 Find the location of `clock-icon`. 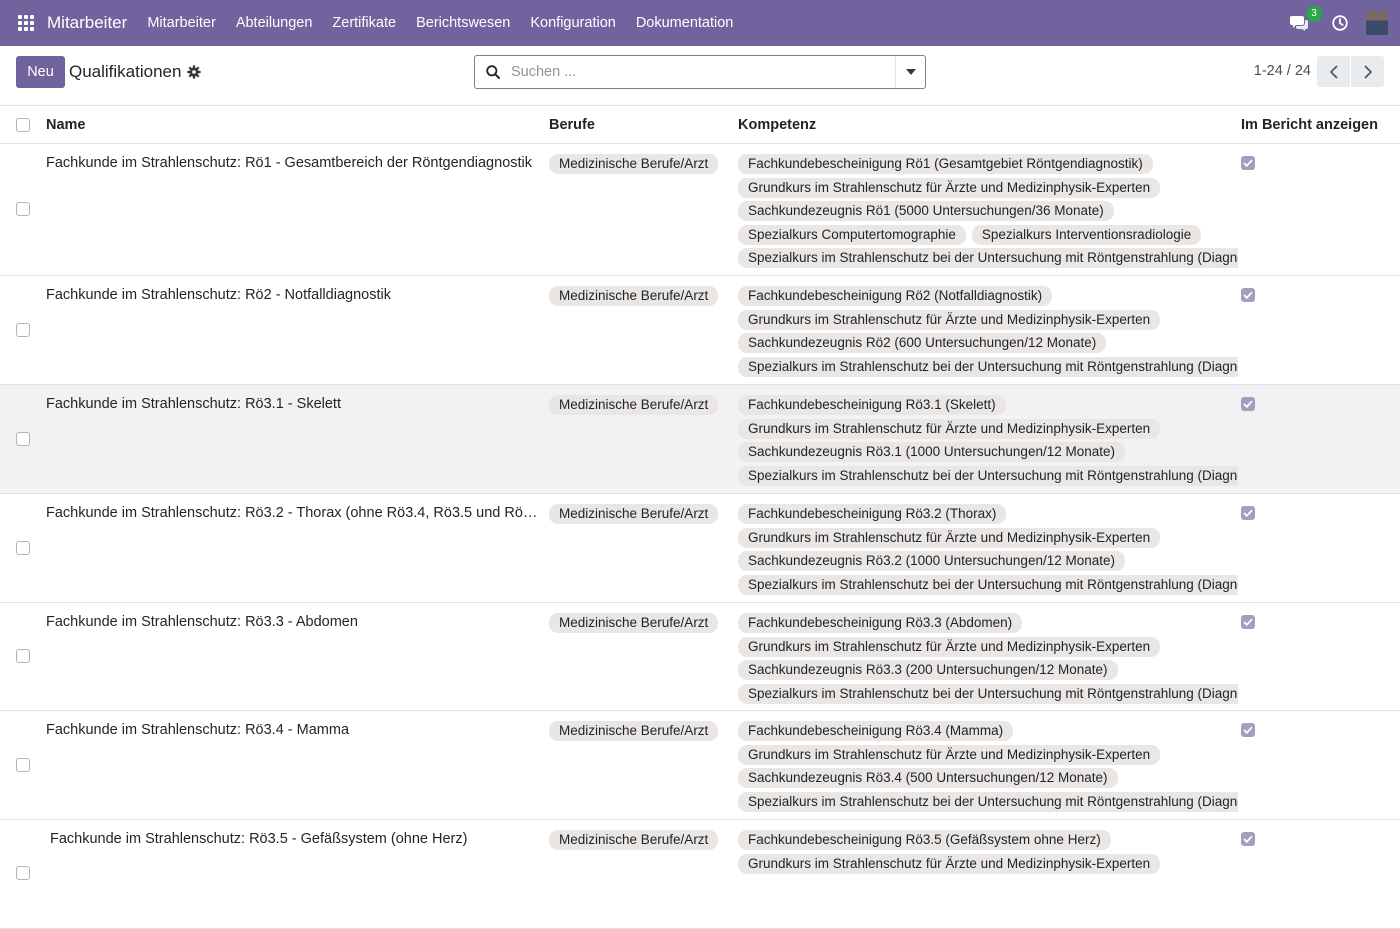

clock-icon is located at coordinates (1340, 23).